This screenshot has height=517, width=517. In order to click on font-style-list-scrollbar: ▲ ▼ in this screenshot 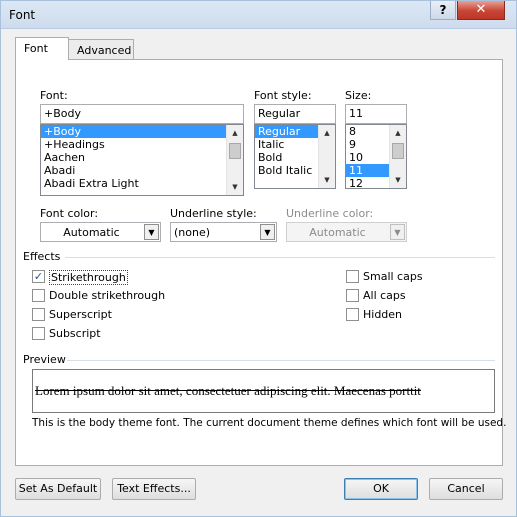, I will do `click(326, 156)`.